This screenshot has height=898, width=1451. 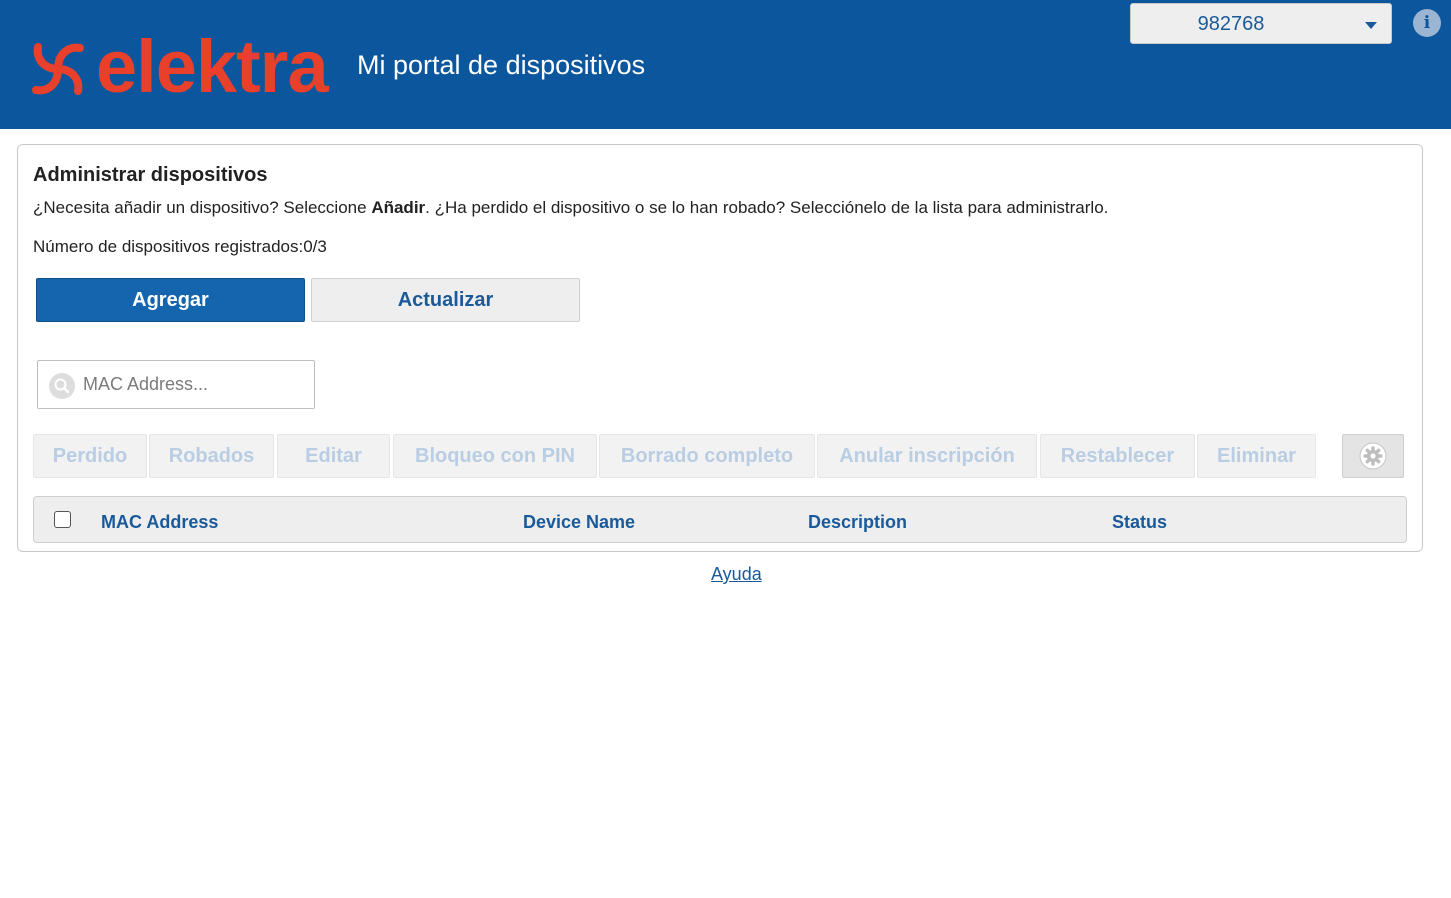 I want to click on gear-icon, so click(x=1373, y=456).